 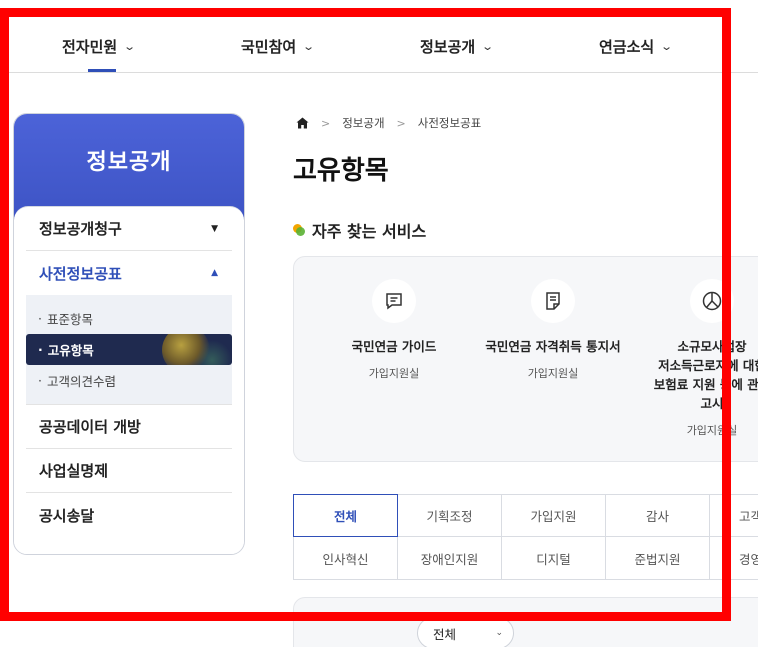 What do you see at coordinates (465, 632) in the screenshot?
I see `category-select: 전체 ⌄` at bounding box center [465, 632].